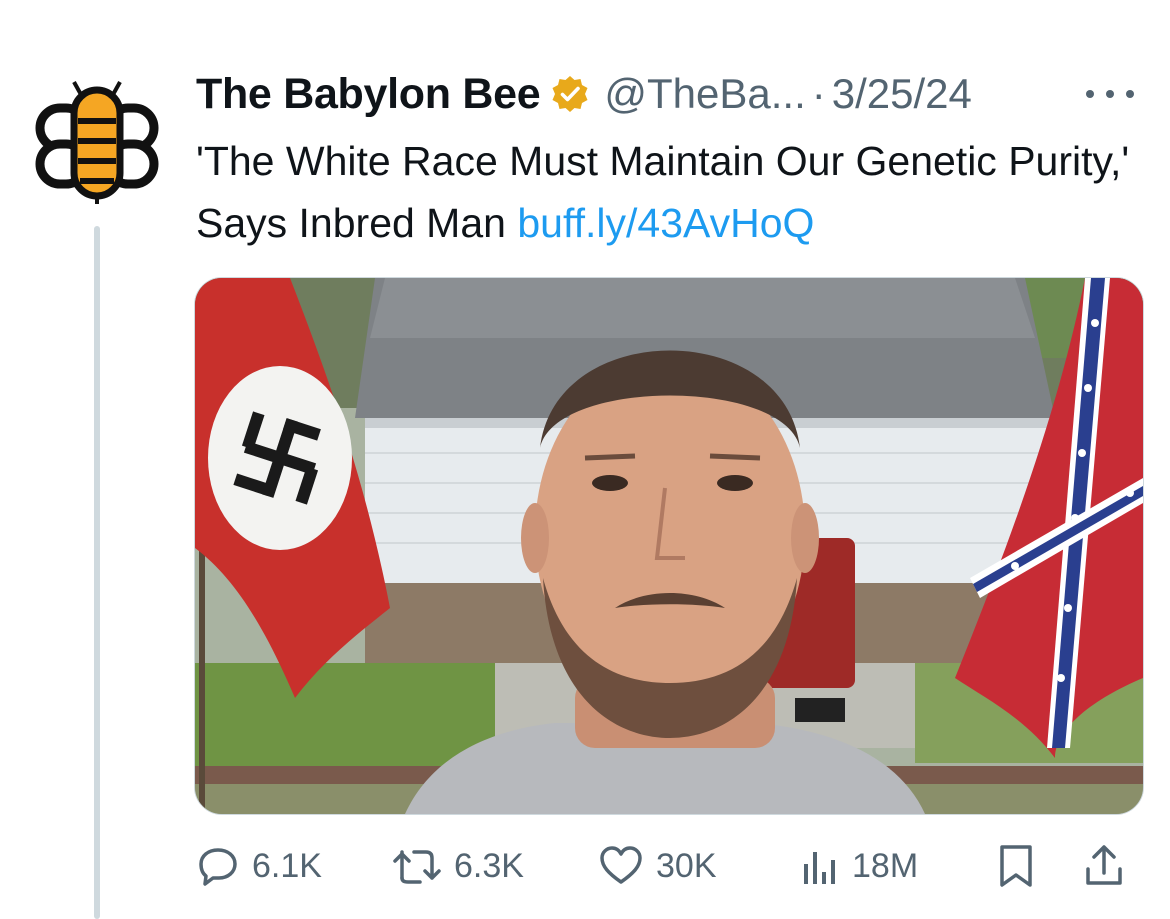 Image resolution: width=1170 pixels, height=919 pixels. Describe the element at coordinates (885, 865) in the screenshot. I see `view-count: 18M` at that location.